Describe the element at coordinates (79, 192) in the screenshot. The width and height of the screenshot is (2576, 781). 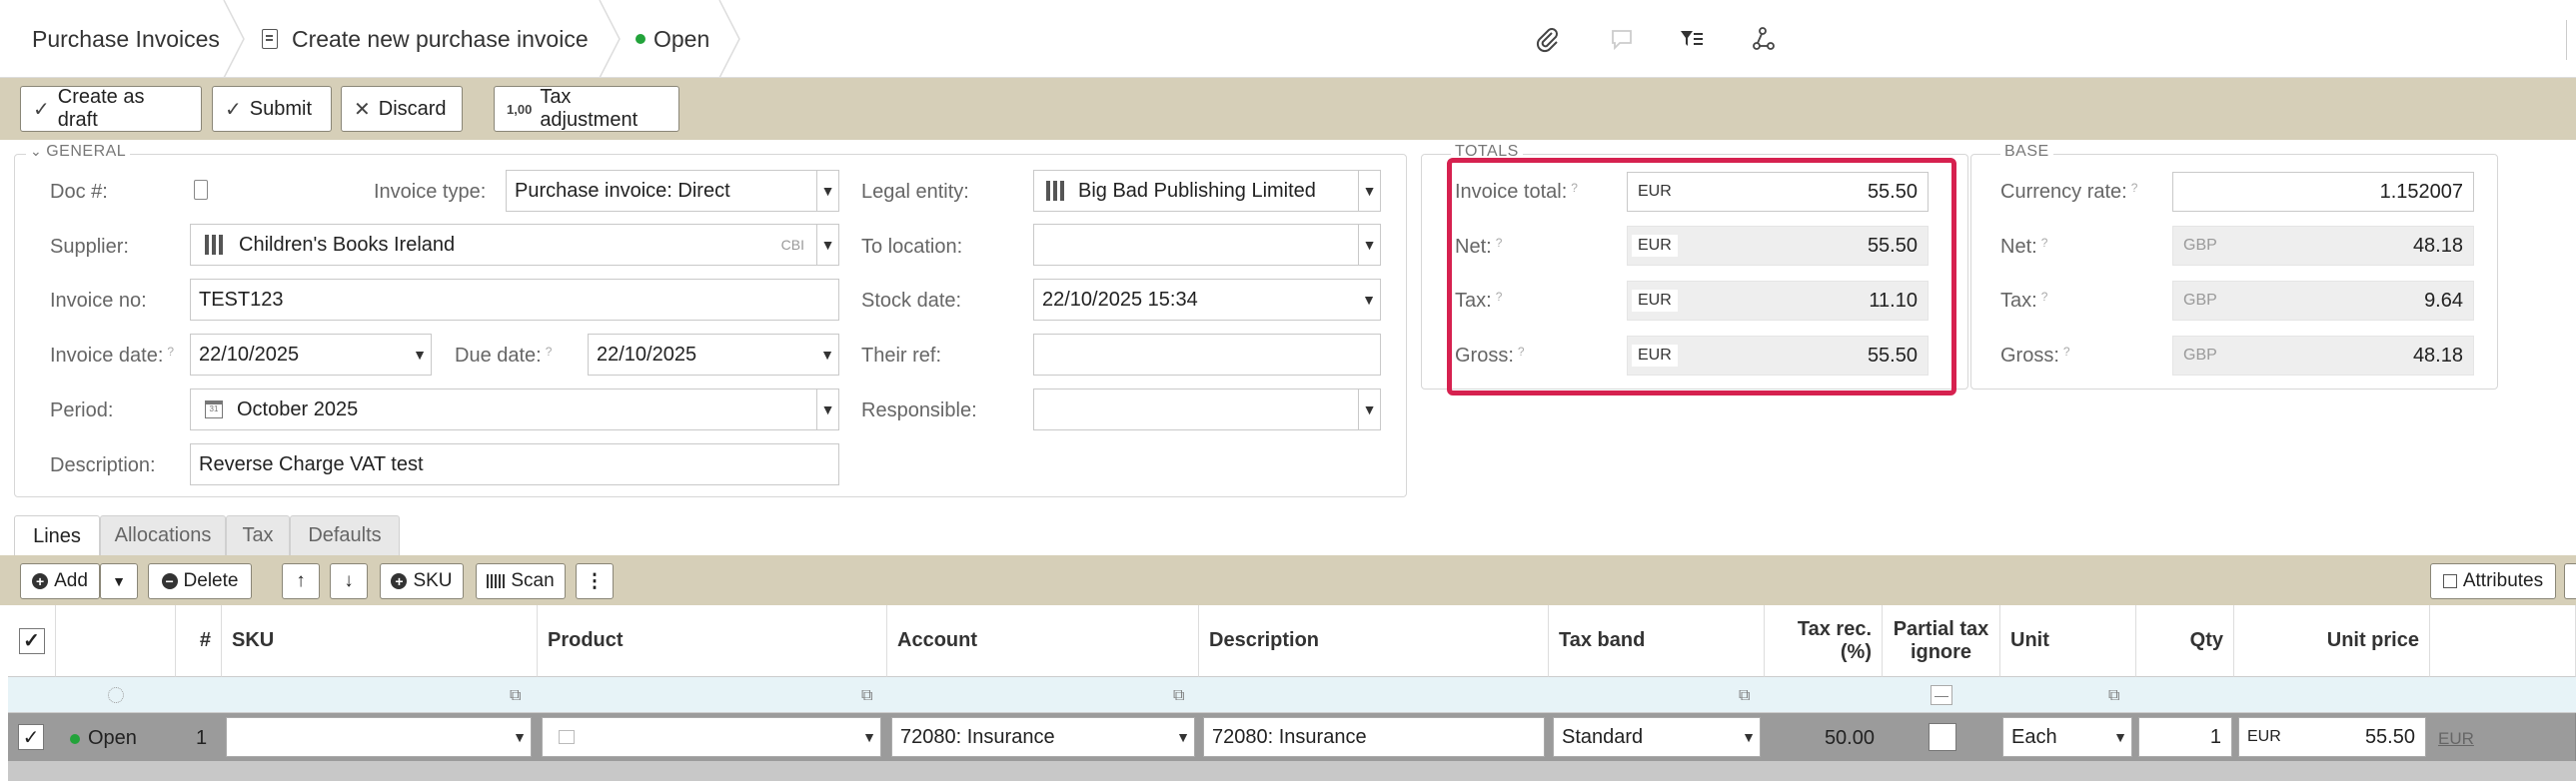
I see `doc-number-label: Doc #:` at that location.